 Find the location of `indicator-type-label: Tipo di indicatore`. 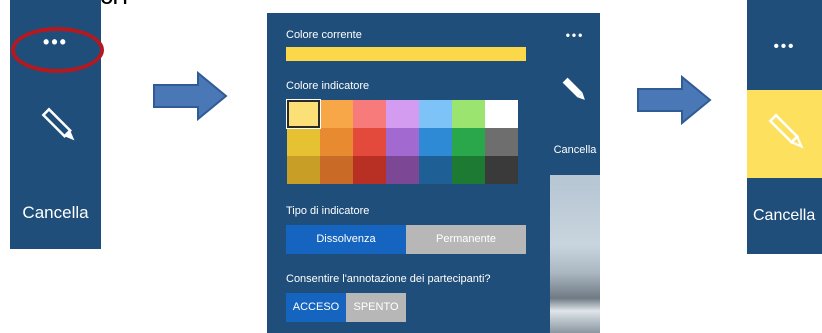

indicator-type-label: Tipo di indicatore is located at coordinates (328, 211).